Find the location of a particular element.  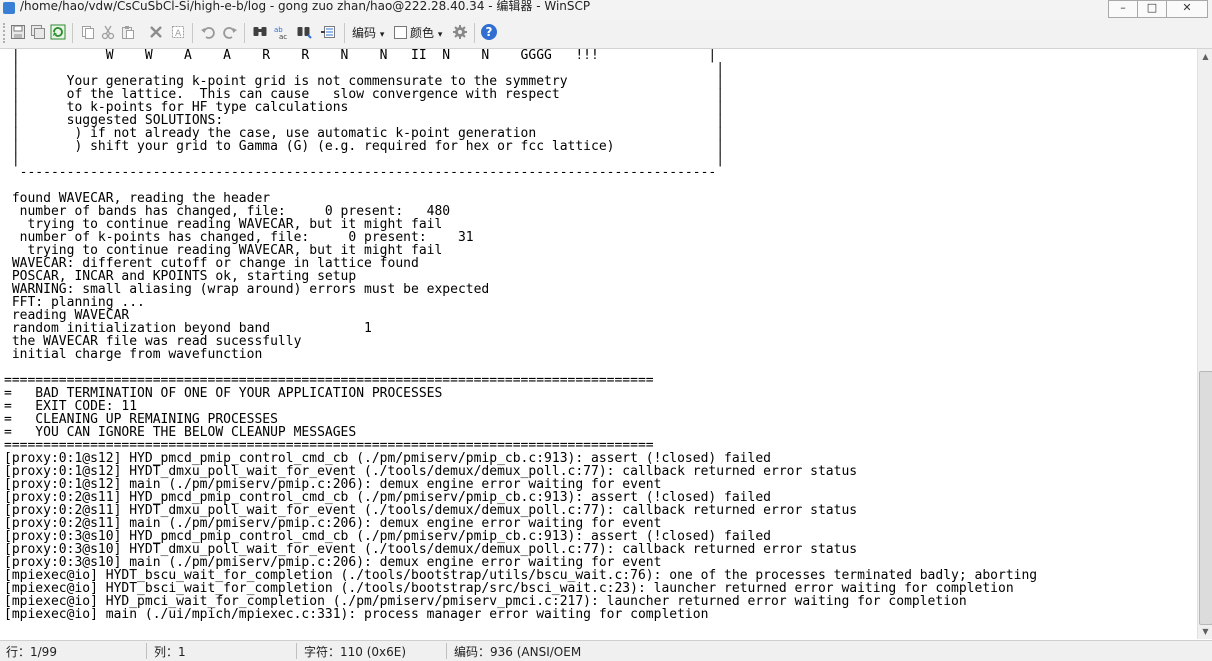

svg-text: ac is located at coordinates (283, 36).